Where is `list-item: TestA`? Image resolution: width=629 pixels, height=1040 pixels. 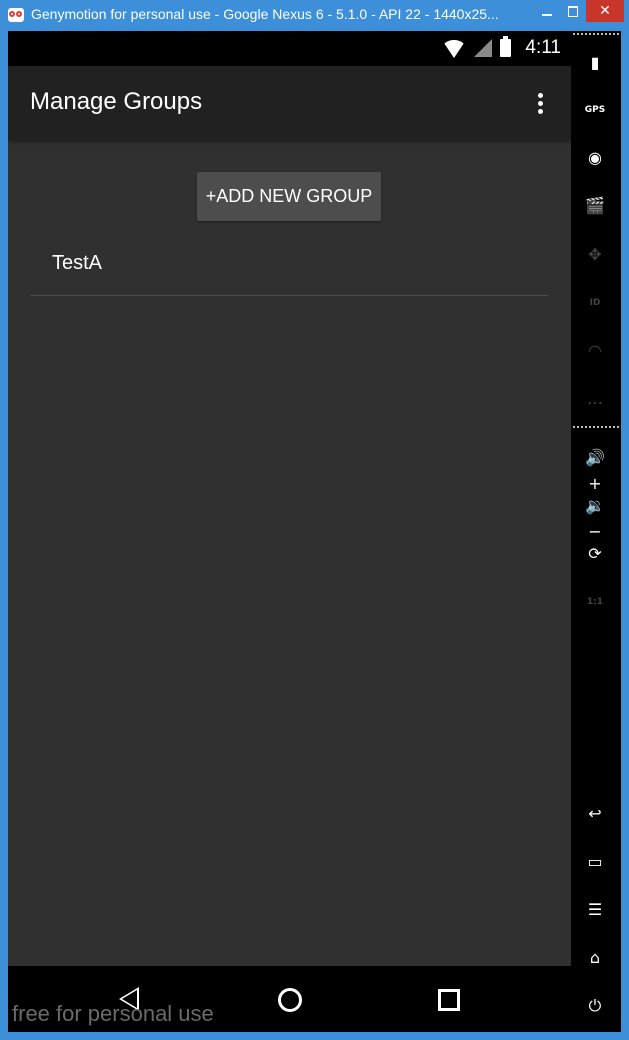
list-item: TestA is located at coordinates (289, 263).